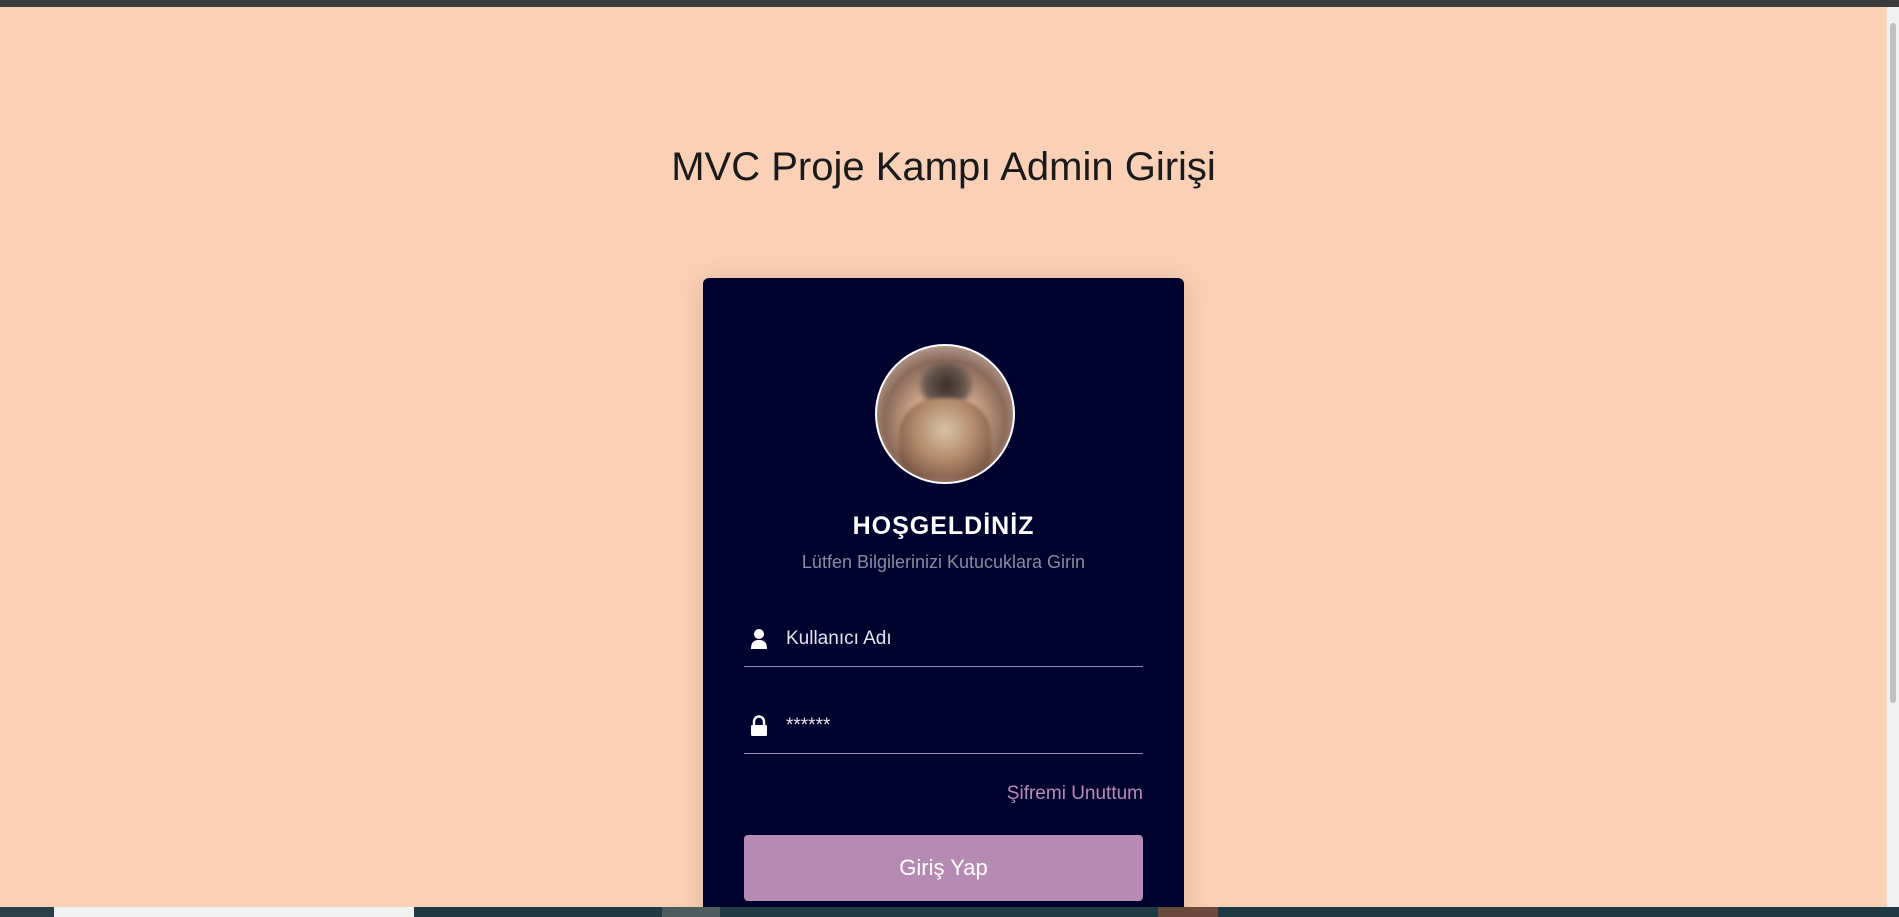 The height and width of the screenshot is (917, 1899). I want to click on avatar, so click(945, 414).